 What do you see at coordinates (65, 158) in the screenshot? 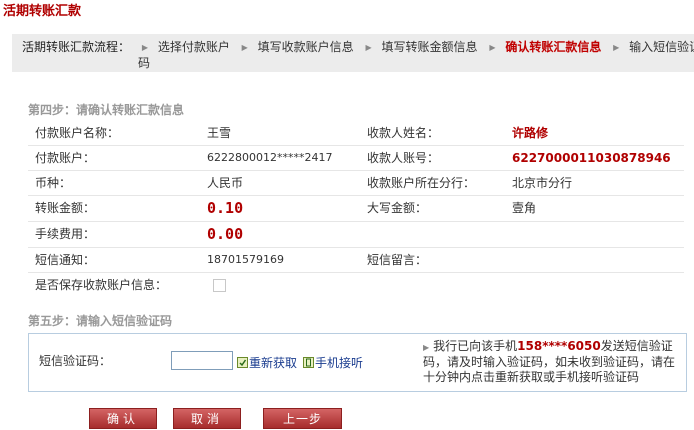
I see `payer-account-label: 付款账户：` at bounding box center [65, 158].